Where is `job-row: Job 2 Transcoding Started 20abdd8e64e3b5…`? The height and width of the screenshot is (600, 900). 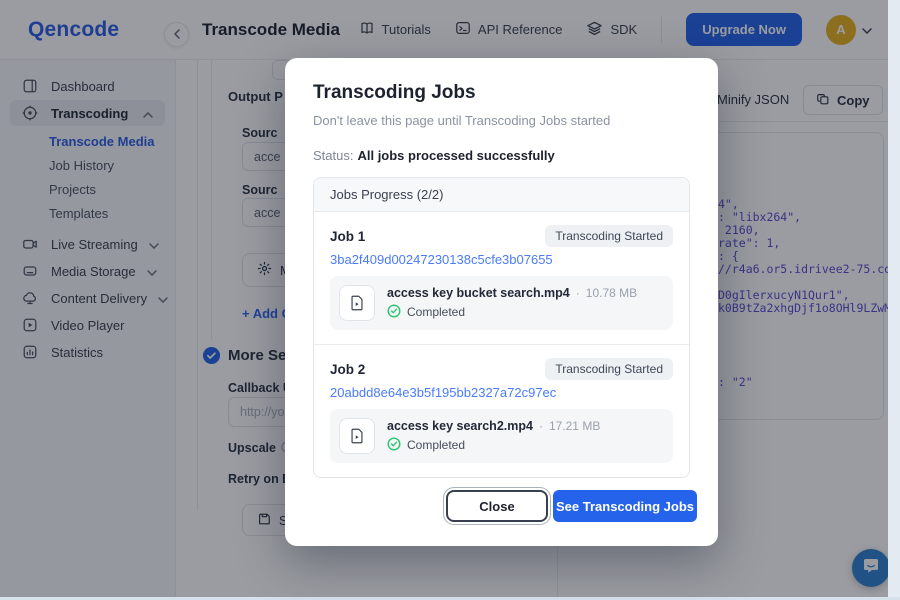
job-row: Job 2 Transcoding Started 20abdd8e64e3b5… is located at coordinates (501, 410).